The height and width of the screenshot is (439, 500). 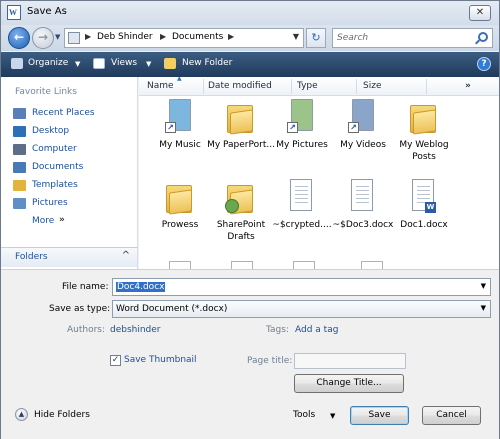 What do you see at coordinates (62, 415) in the screenshot?
I see `hide-folders-button: Hide Folders` at bounding box center [62, 415].